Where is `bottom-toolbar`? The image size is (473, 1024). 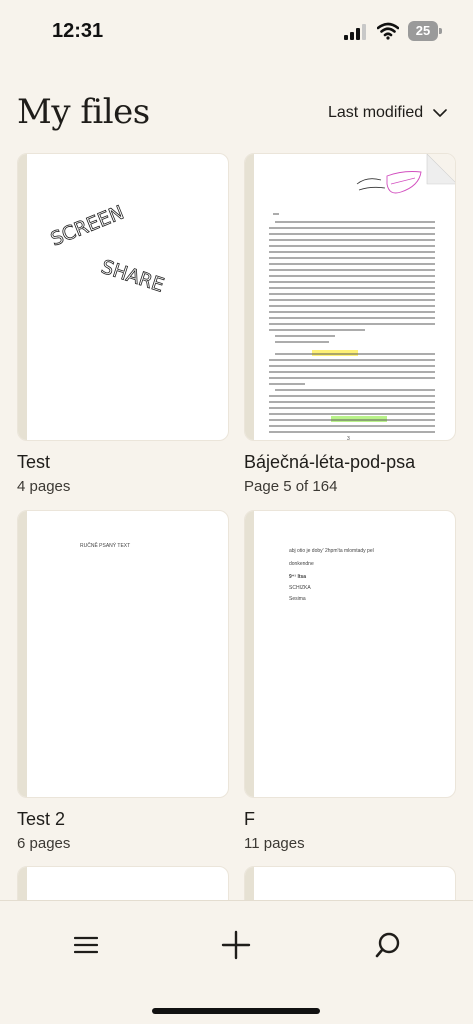 bottom-toolbar is located at coordinates (236, 962).